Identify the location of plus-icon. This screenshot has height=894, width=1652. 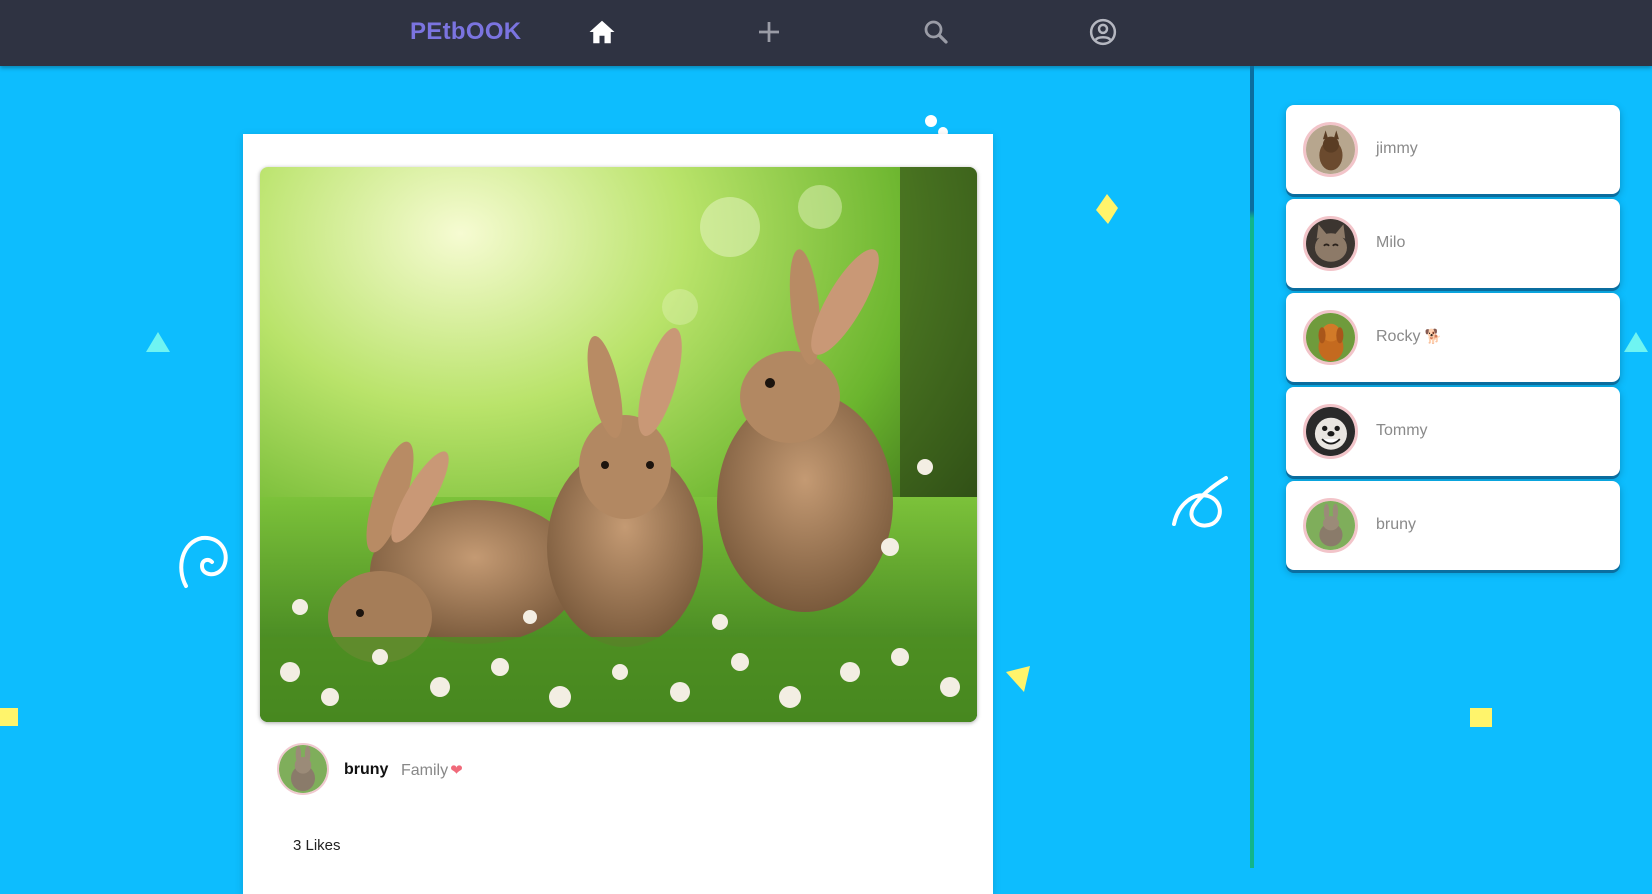
(769, 32).